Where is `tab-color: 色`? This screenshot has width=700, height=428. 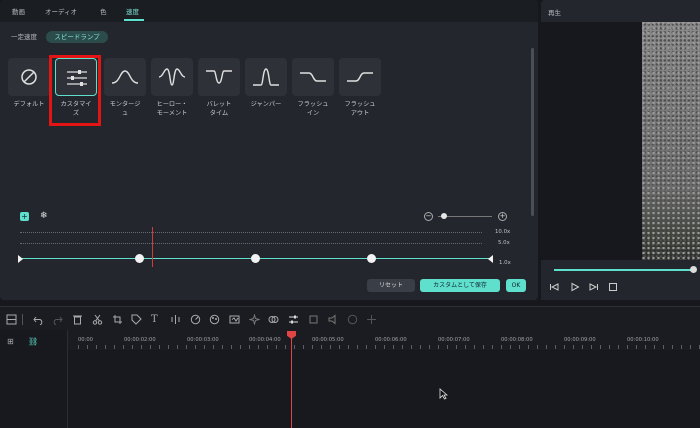
tab-color: 色 is located at coordinates (103, 11).